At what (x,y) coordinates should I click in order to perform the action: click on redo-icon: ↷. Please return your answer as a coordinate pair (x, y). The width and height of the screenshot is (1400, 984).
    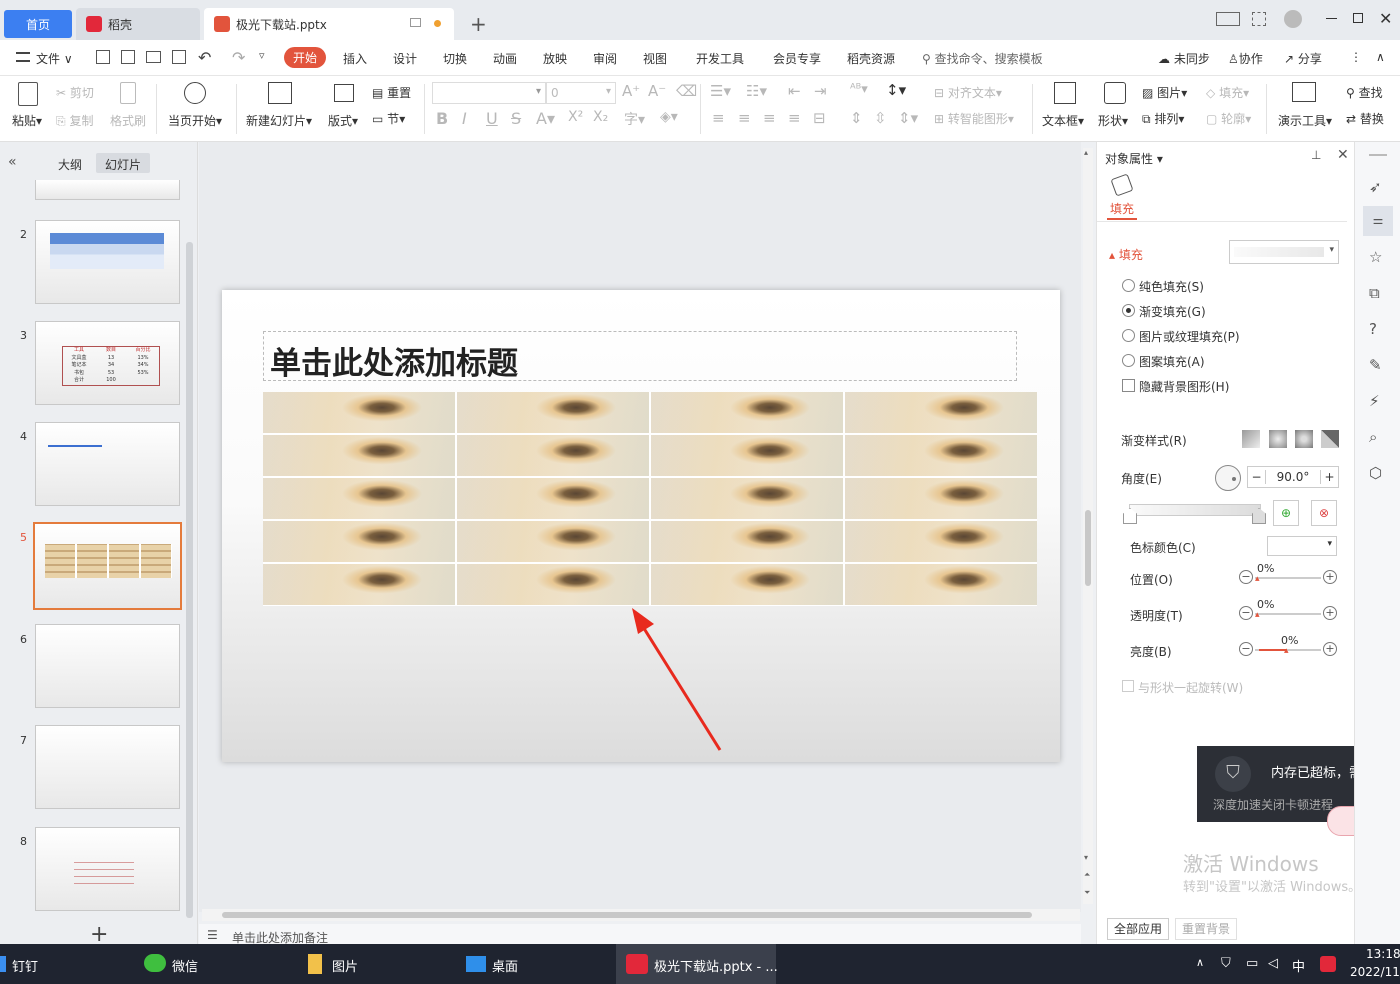
    Looking at the image, I should click on (238, 57).